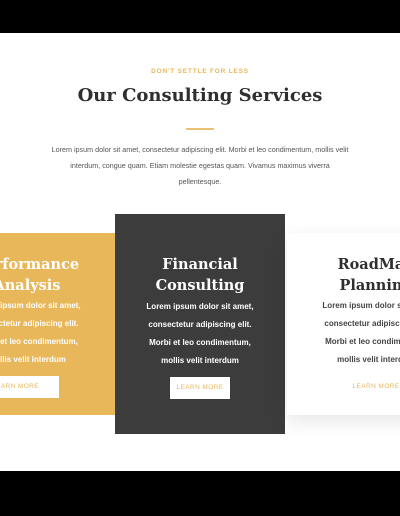 Image resolution: width=400 pixels, height=516 pixels. Describe the element at coordinates (200, 129) in the screenshot. I see `title-divider` at that location.